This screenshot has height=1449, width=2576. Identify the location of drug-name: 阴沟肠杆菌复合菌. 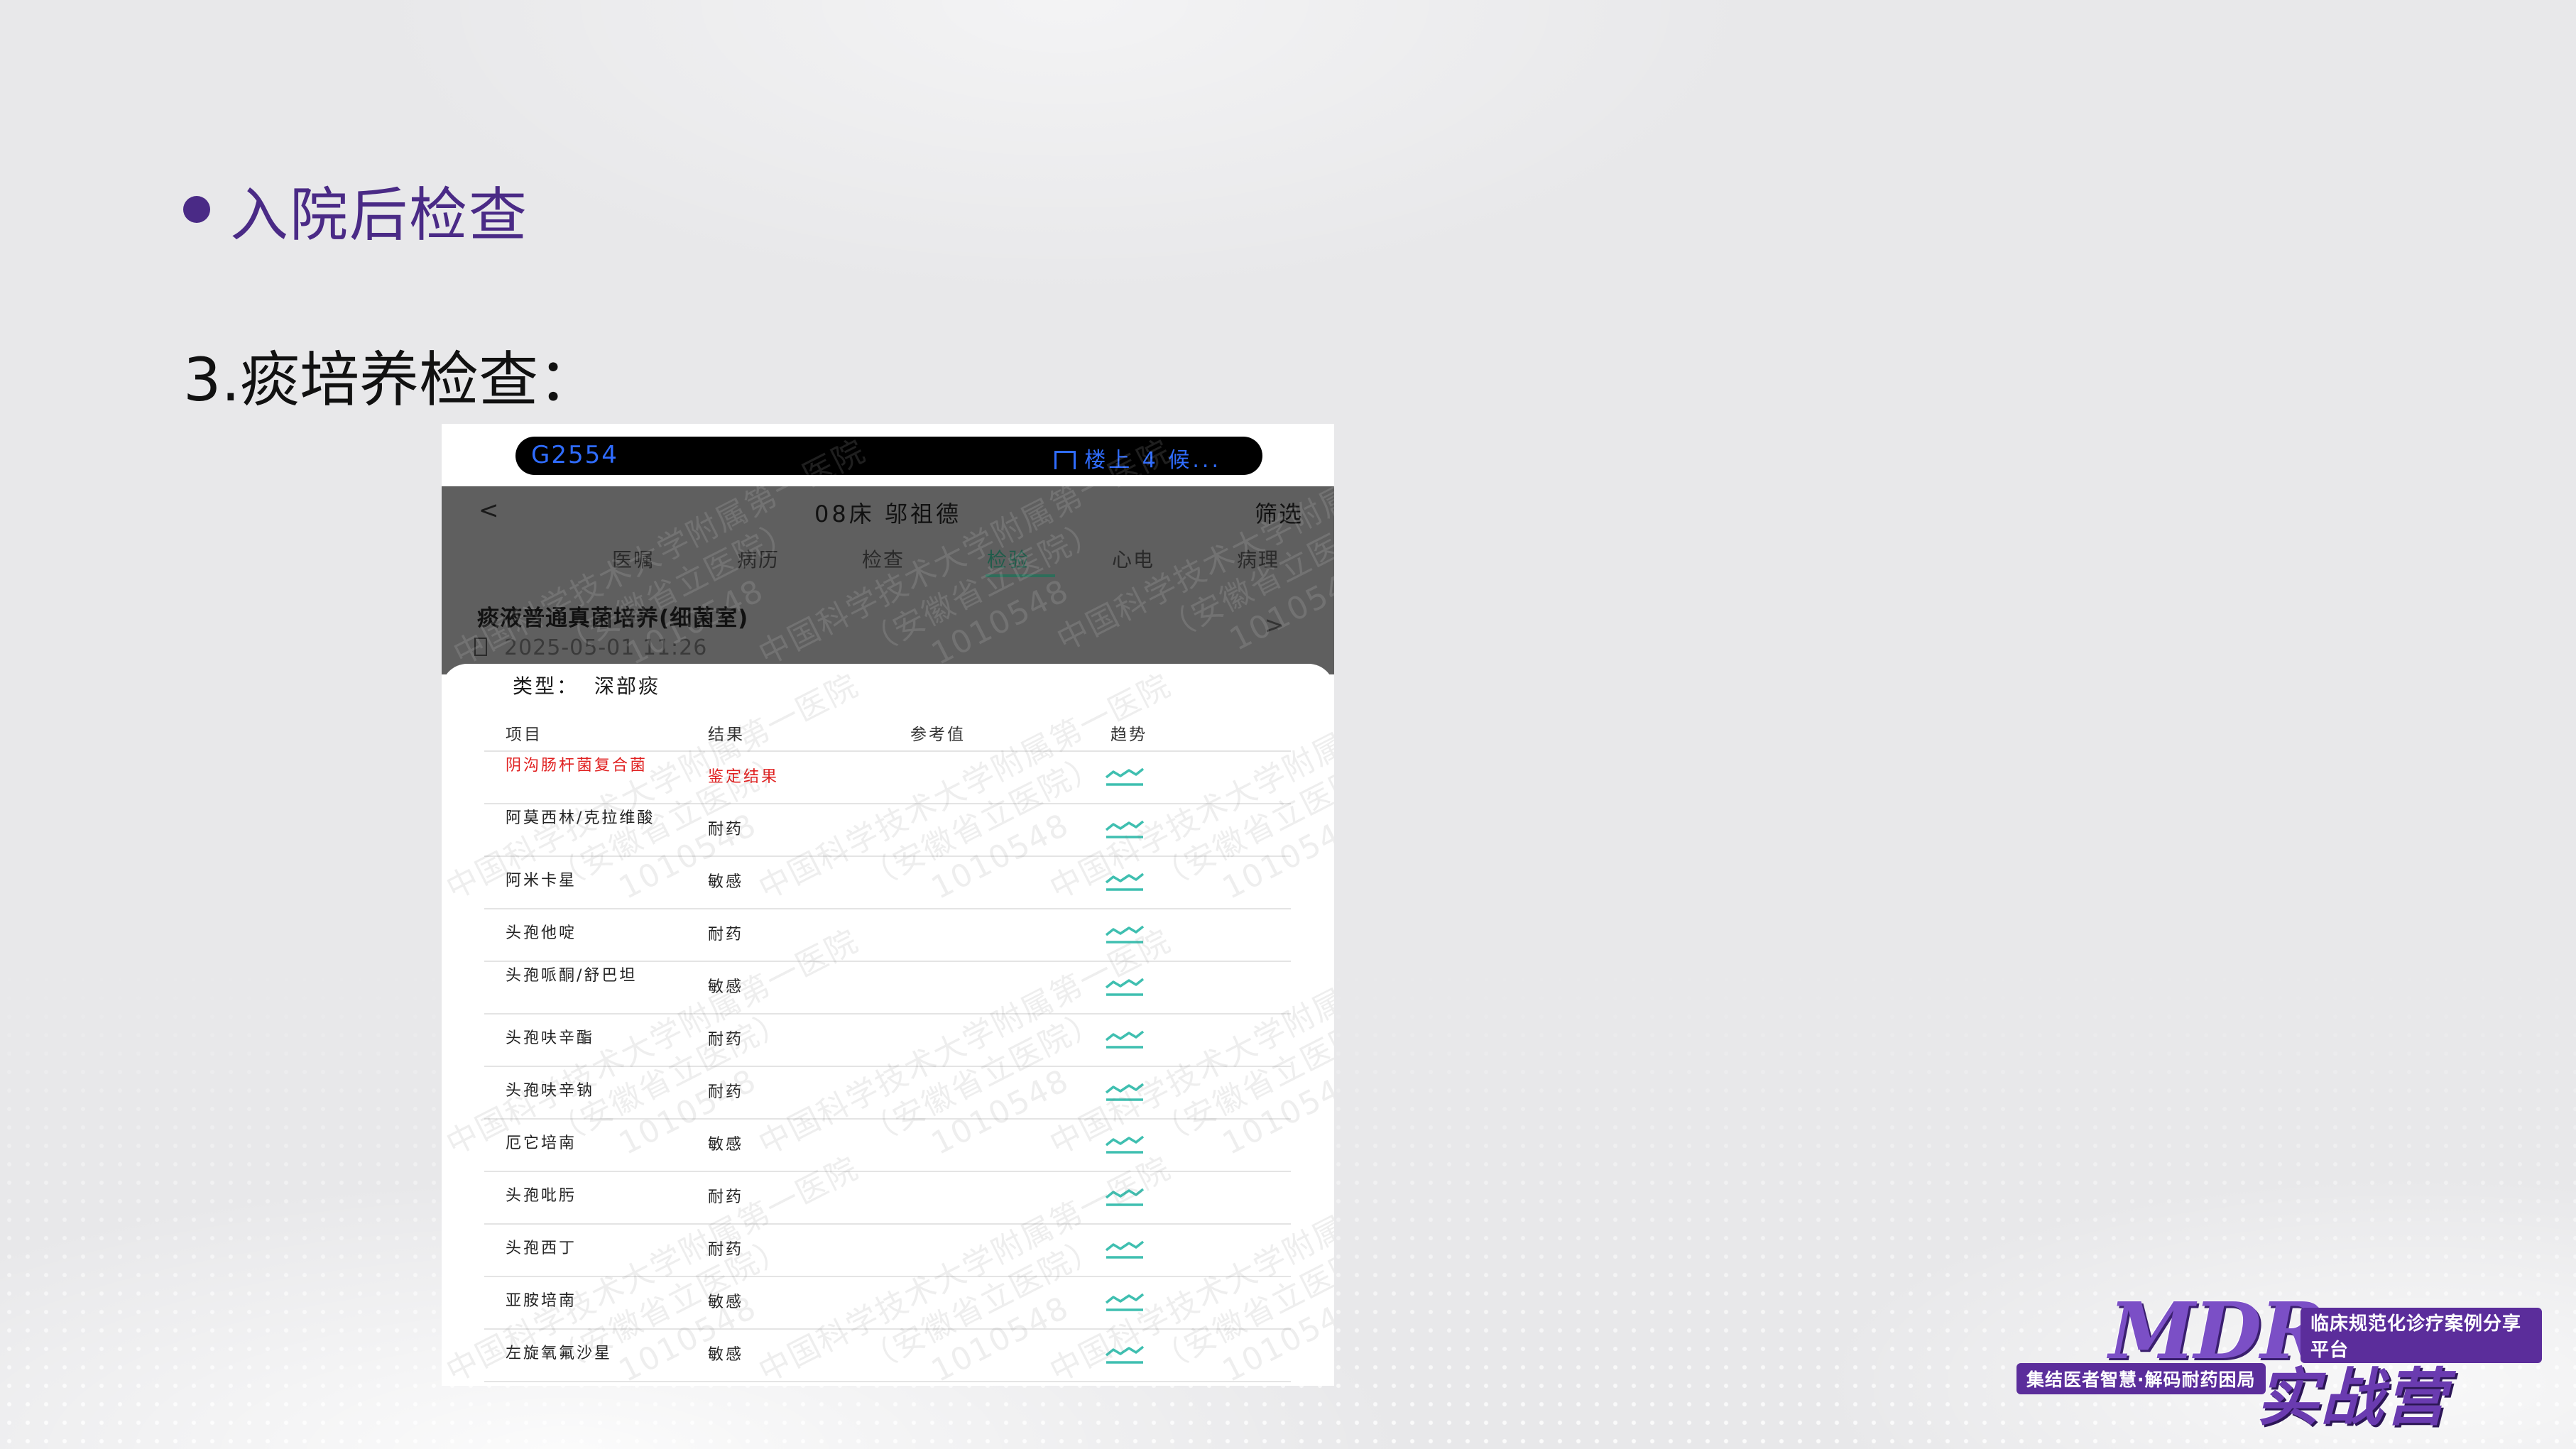
(577, 766).